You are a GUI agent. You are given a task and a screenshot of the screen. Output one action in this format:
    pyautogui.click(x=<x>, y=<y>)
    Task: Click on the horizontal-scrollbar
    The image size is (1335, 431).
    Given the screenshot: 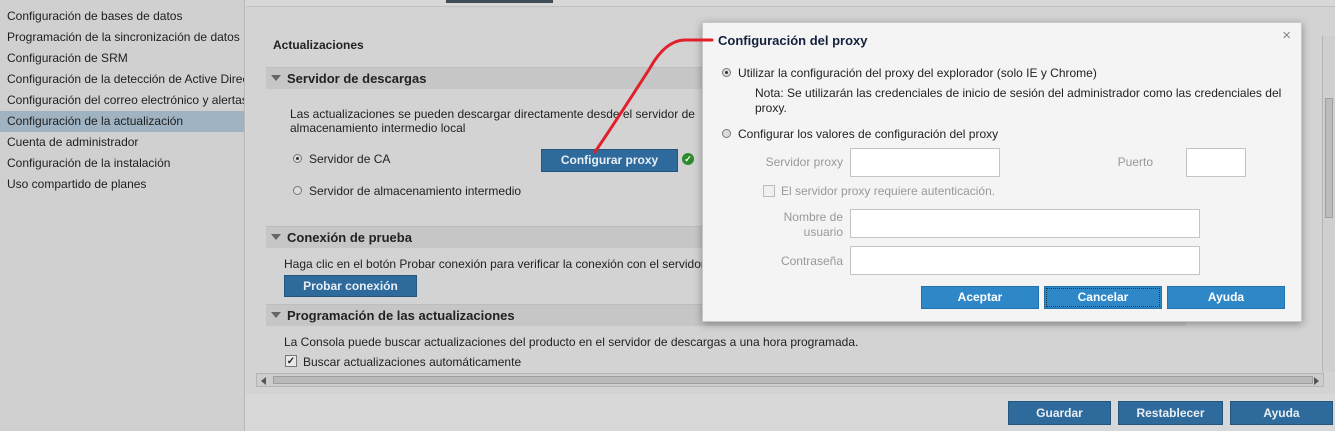 What is the action you would take?
    pyautogui.click(x=790, y=380)
    